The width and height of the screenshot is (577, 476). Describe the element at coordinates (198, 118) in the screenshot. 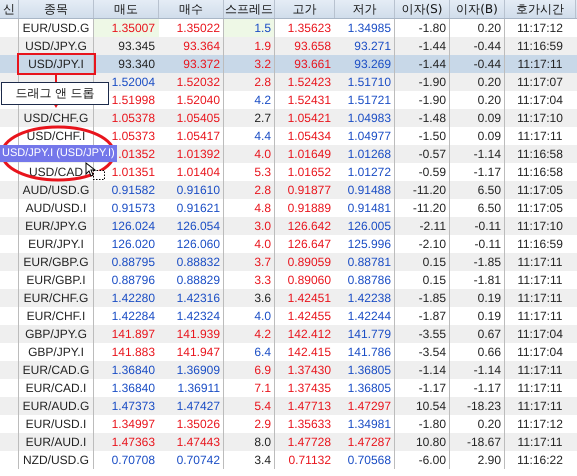

I see `price-cell: 1.05405` at that location.